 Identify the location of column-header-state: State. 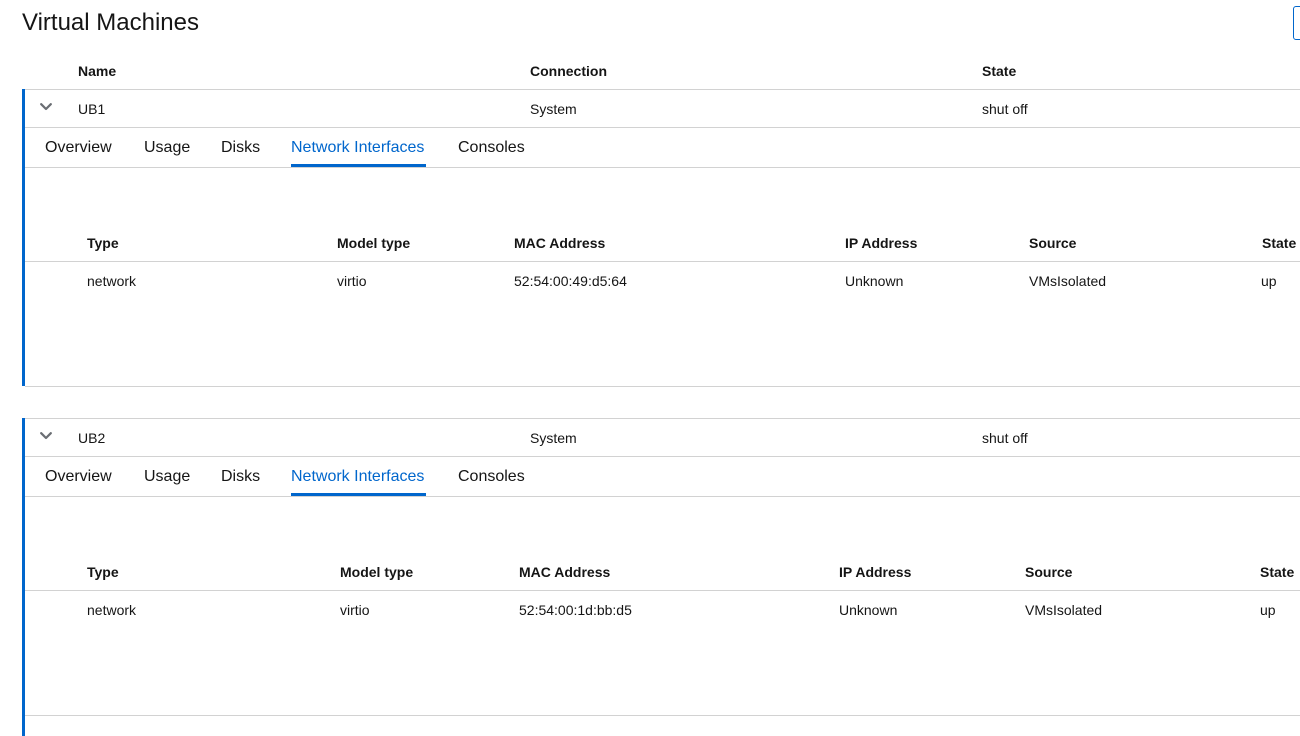
(999, 71).